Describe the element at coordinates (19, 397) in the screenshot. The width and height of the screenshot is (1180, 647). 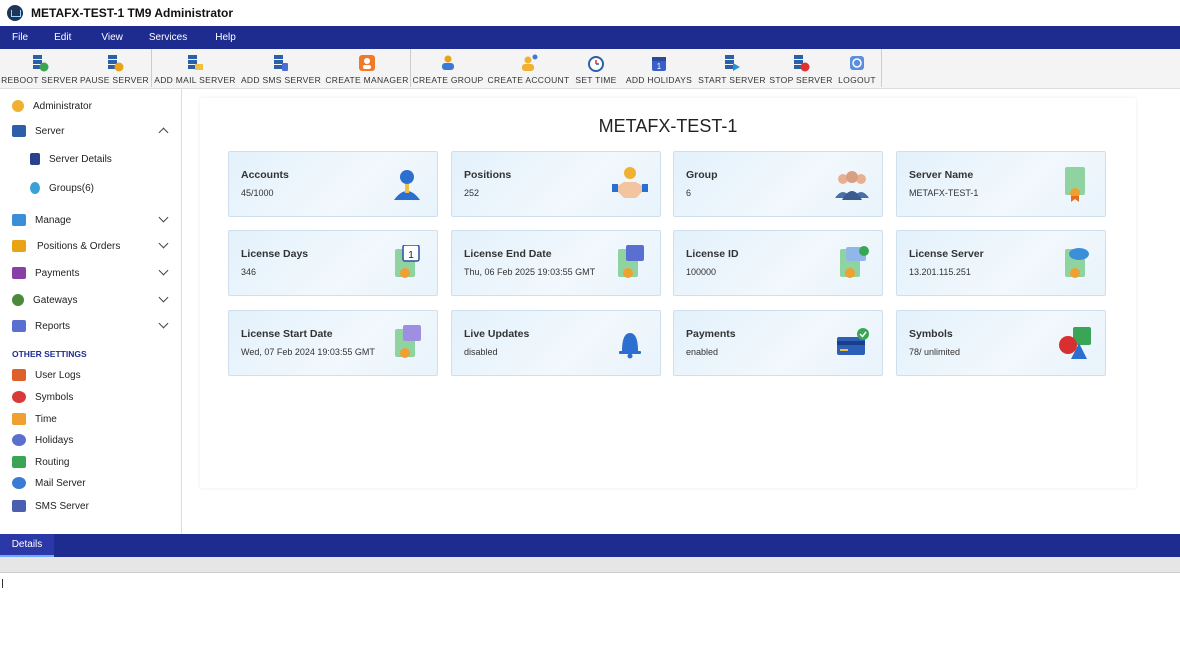
I see `symbols-icon` at that location.